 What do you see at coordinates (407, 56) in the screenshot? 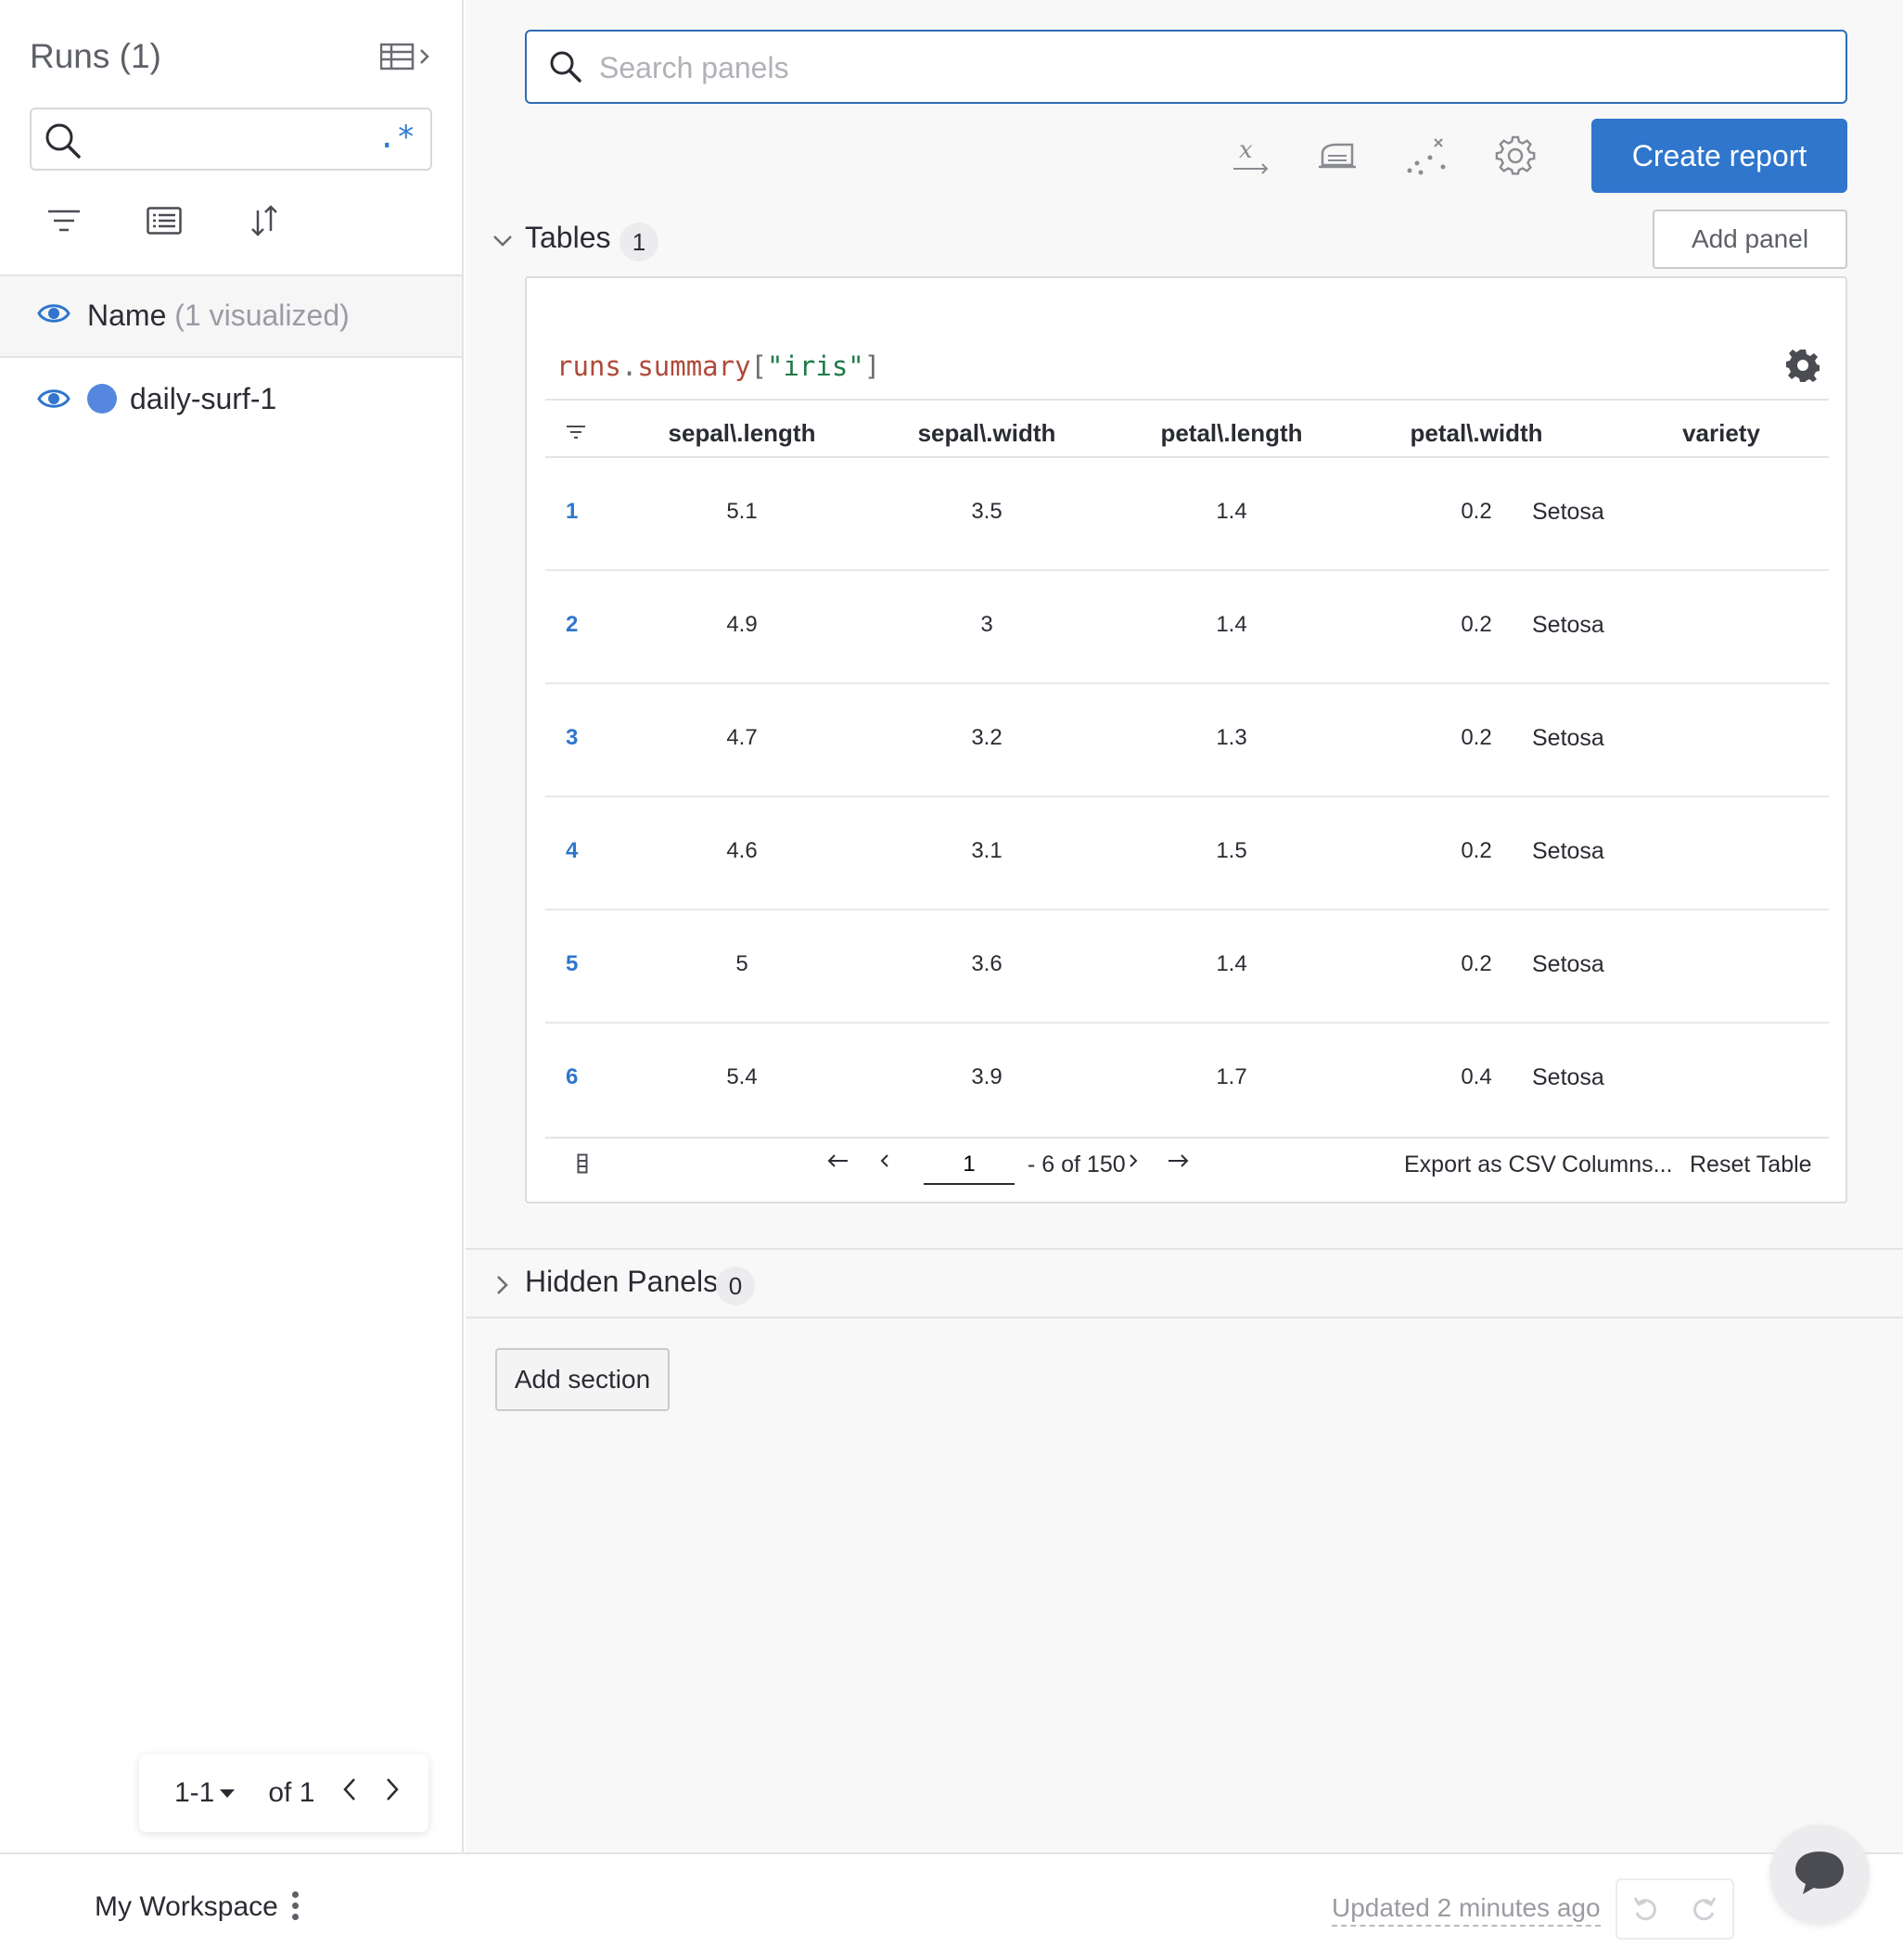
I see `expand-table-icon` at bounding box center [407, 56].